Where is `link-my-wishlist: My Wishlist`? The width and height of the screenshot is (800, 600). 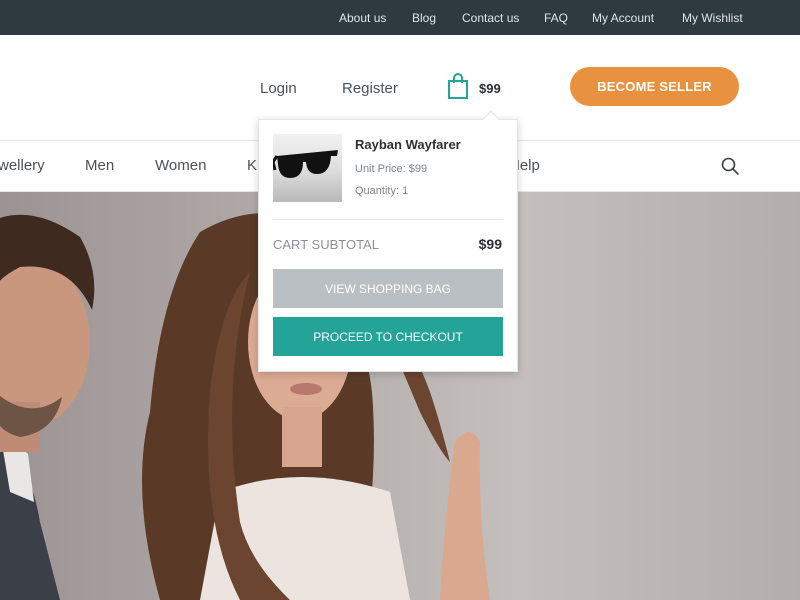 link-my-wishlist: My Wishlist is located at coordinates (712, 18).